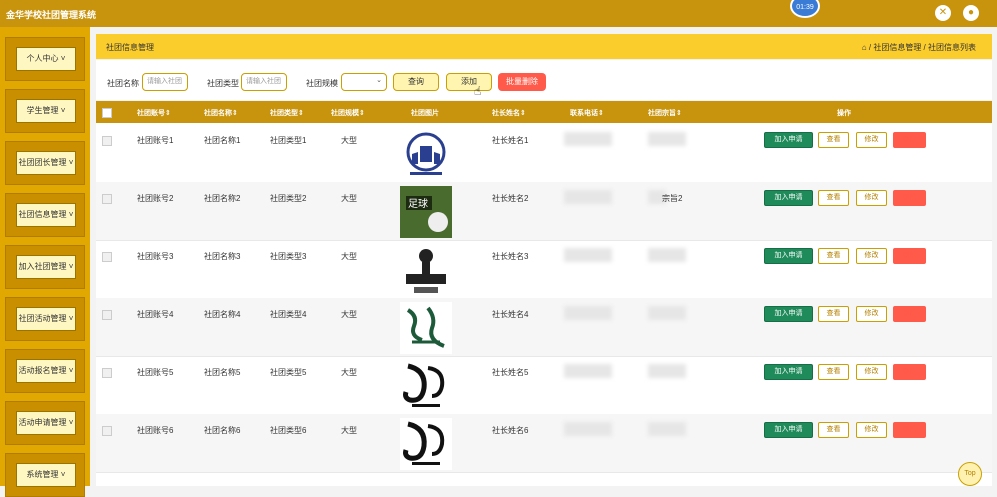 The image size is (997, 497). What do you see at coordinates (469, 82) in the screenshot?
I see `add-button: 添加` at bounding box center [469, 82].